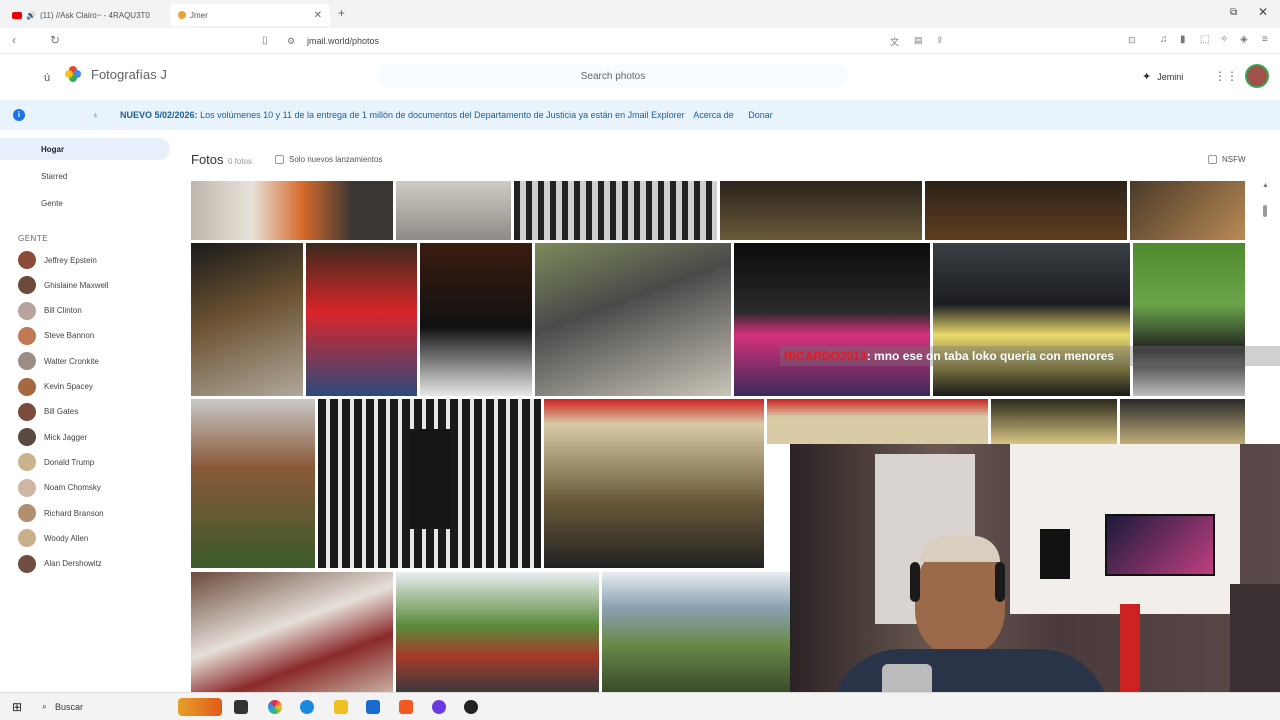 This screenshot has width=1280, height=720. What do you see at coordinates (1265, 185) in the screenshot?
I see `scroll-up-icon: ▲` at bounding box center [1265, 185].